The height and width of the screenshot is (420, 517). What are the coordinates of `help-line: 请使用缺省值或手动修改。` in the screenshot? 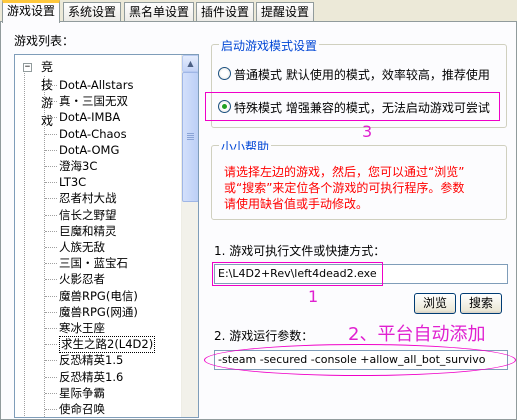 It's located at (296, 204).